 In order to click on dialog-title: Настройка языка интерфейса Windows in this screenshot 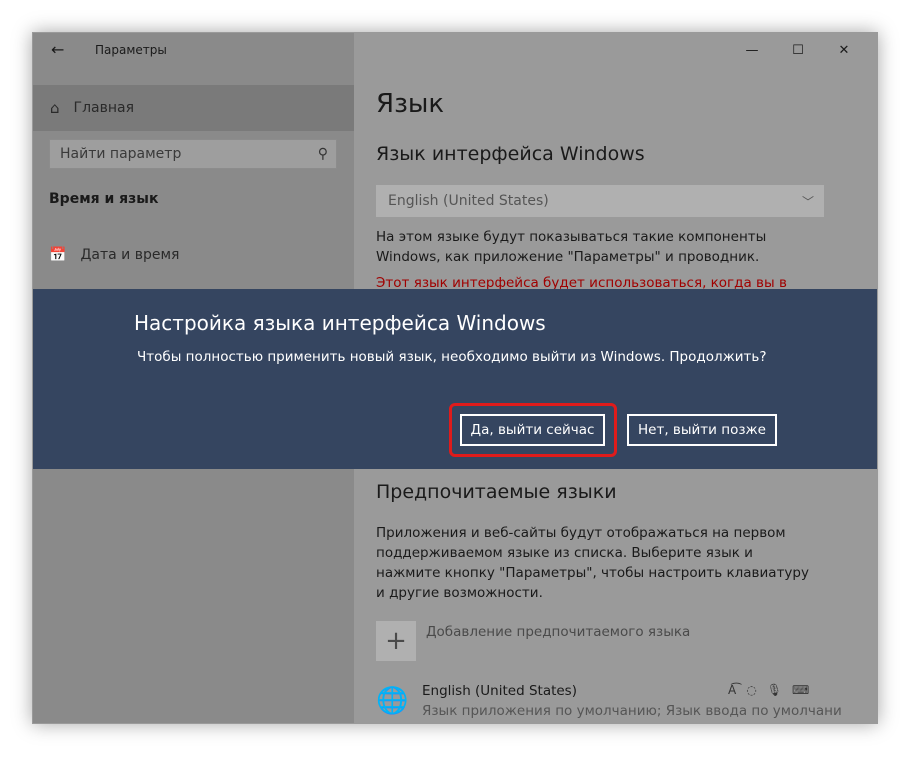, I will do `click(340, 323)`.